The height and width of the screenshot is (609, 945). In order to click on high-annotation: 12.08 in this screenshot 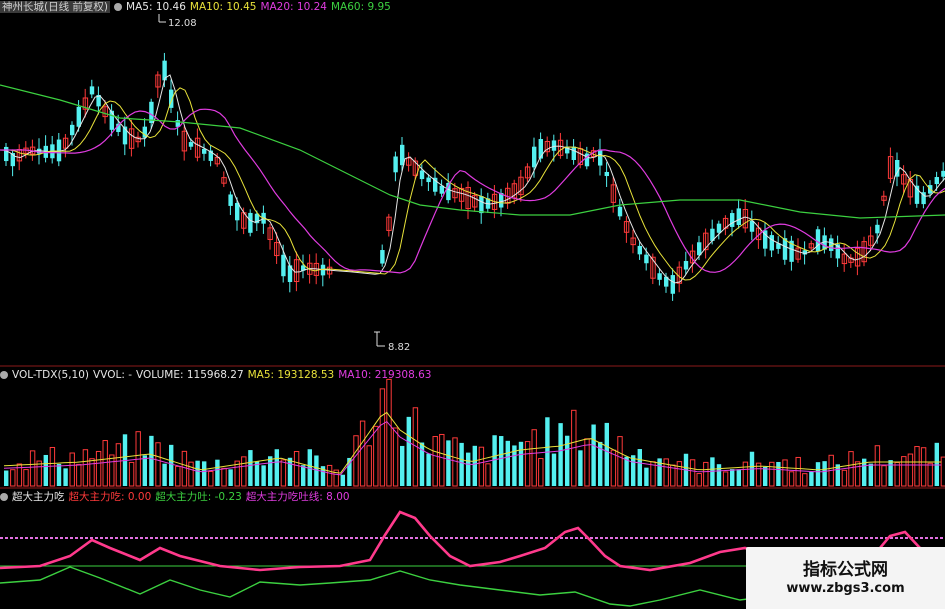, I will do `click(177, 21)`.